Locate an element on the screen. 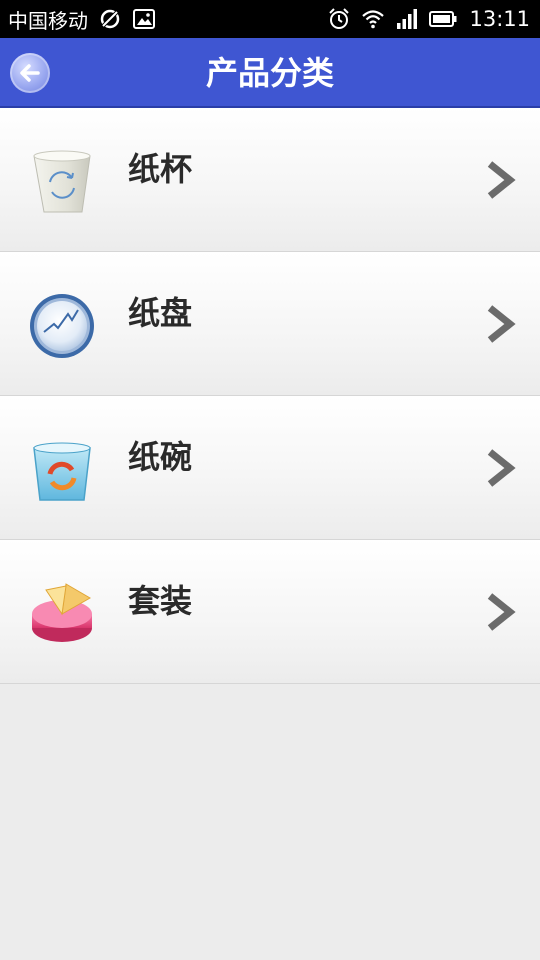 This screenshot has width=540, height=960. back-button is located at coordinates (30, 73).